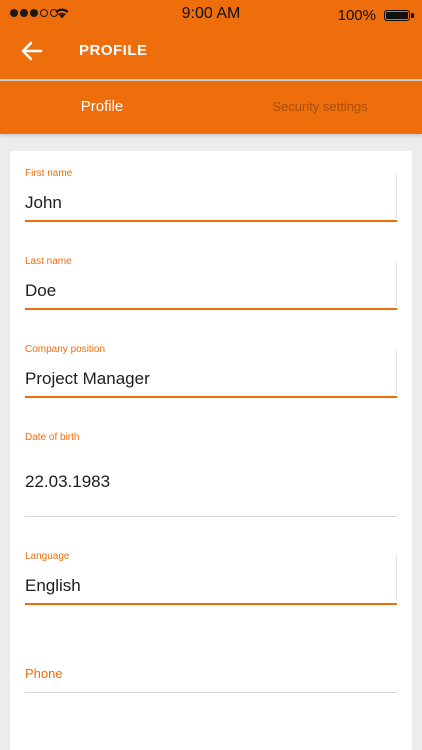 The image size is (422, 750). What do you see at coordinates (113, 50) in the screenshot?
I see `page-title: PROFILE` at bounding box center [113, 50].